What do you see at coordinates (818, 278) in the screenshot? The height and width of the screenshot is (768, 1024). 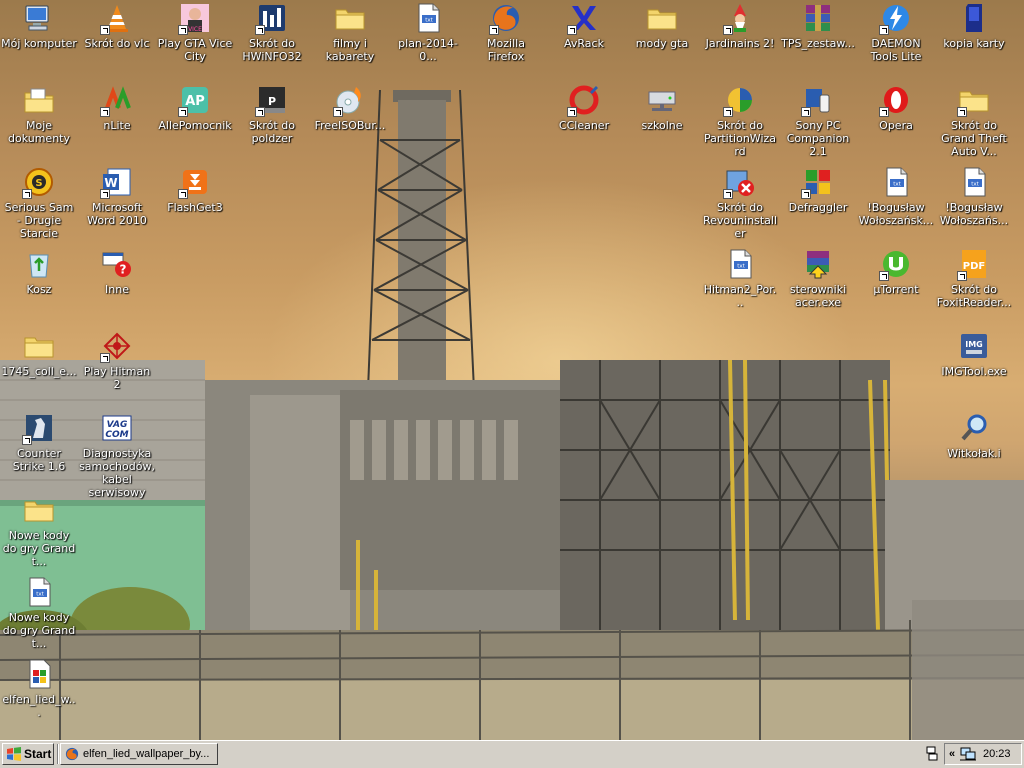 I see `desktop-icon: sterowniki acer.exe` at bounding box center [818, 278].